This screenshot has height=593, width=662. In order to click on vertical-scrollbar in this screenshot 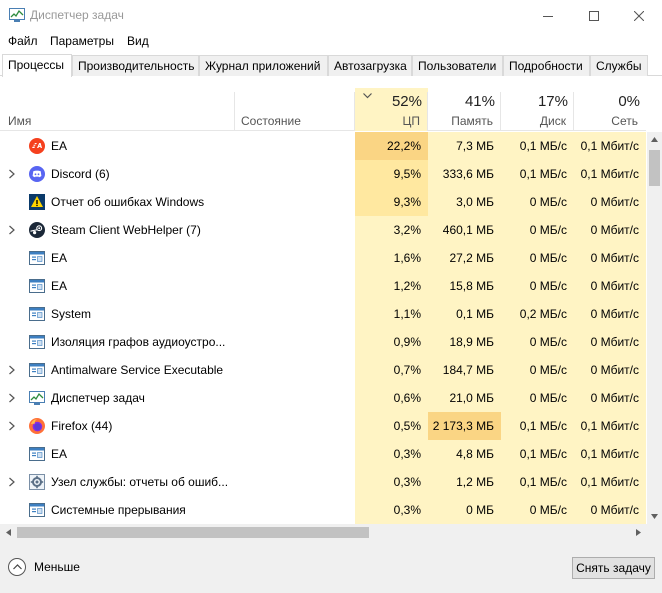, I will do `click(654, 328)`.